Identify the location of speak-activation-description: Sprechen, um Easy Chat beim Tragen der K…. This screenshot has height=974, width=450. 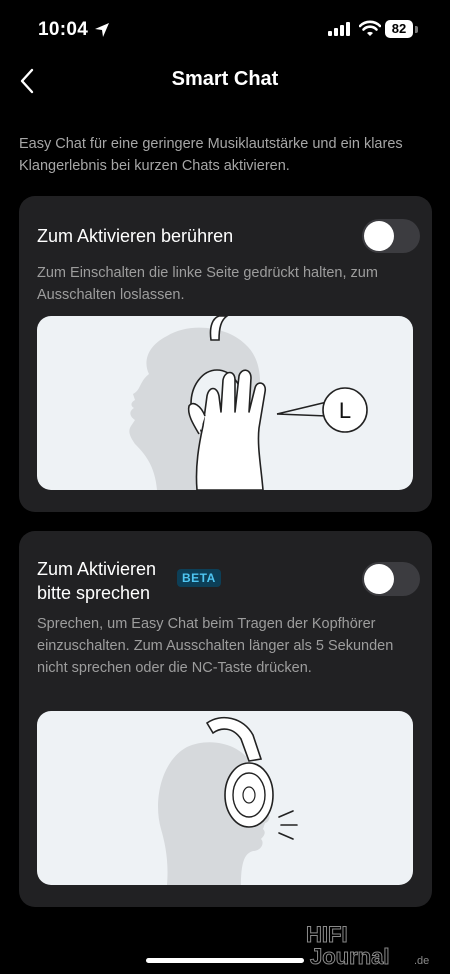
(215, 646).